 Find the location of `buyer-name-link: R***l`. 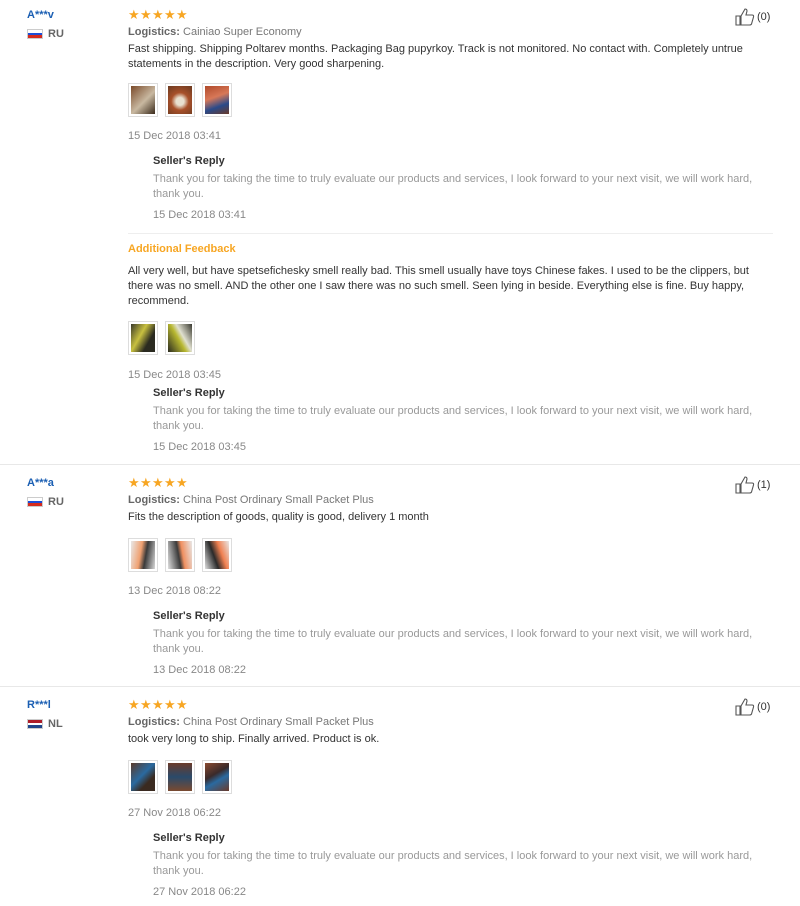

buyer-name-link: R***l is located at coordinates (45, 705).